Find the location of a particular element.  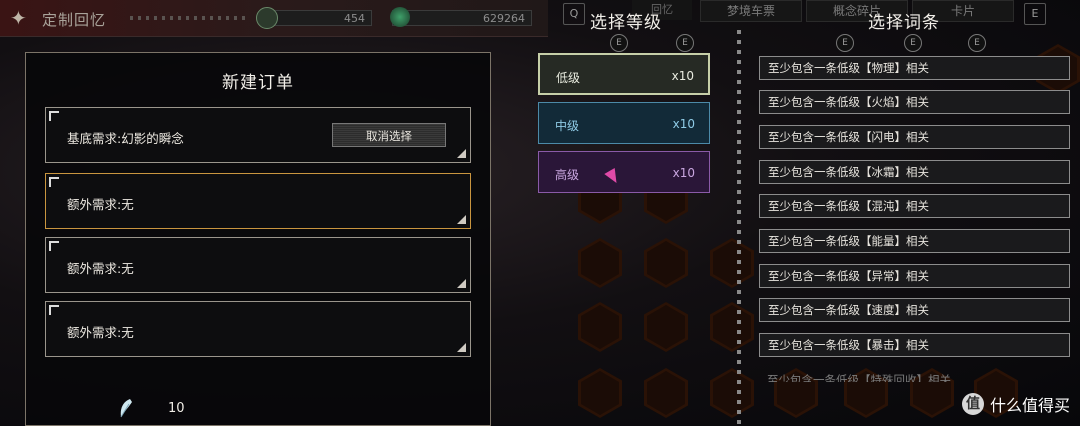

extra-requirement-card-3: 额外需求:无 is located at coordinates (258, 329).